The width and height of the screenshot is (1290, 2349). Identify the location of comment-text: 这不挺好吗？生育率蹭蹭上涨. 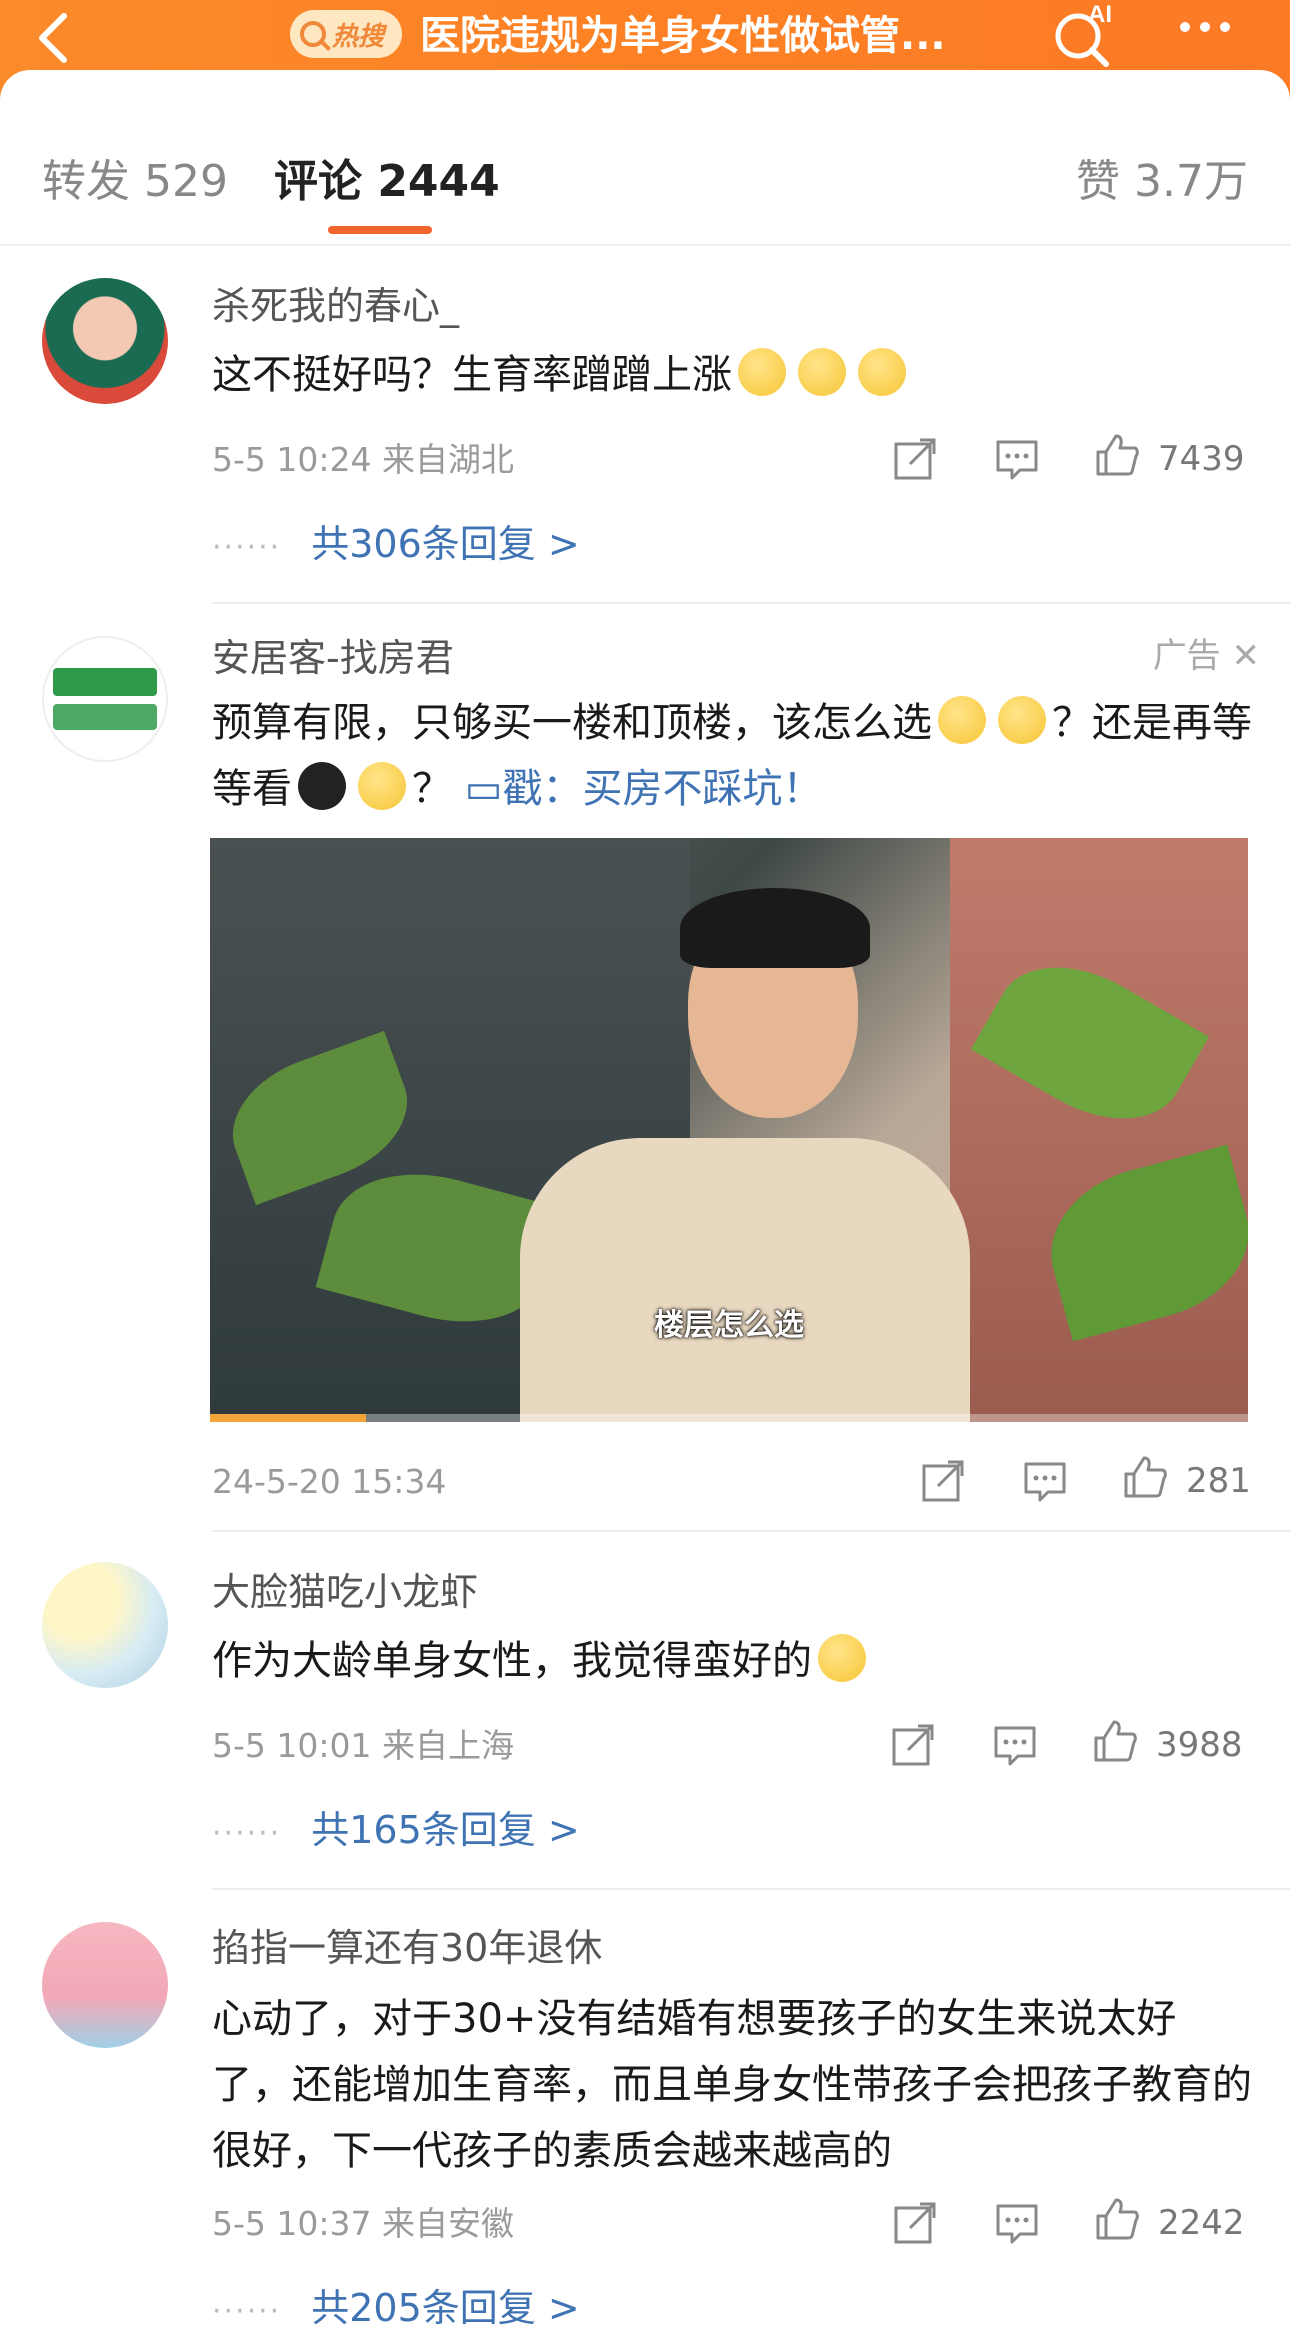
(732, 375).